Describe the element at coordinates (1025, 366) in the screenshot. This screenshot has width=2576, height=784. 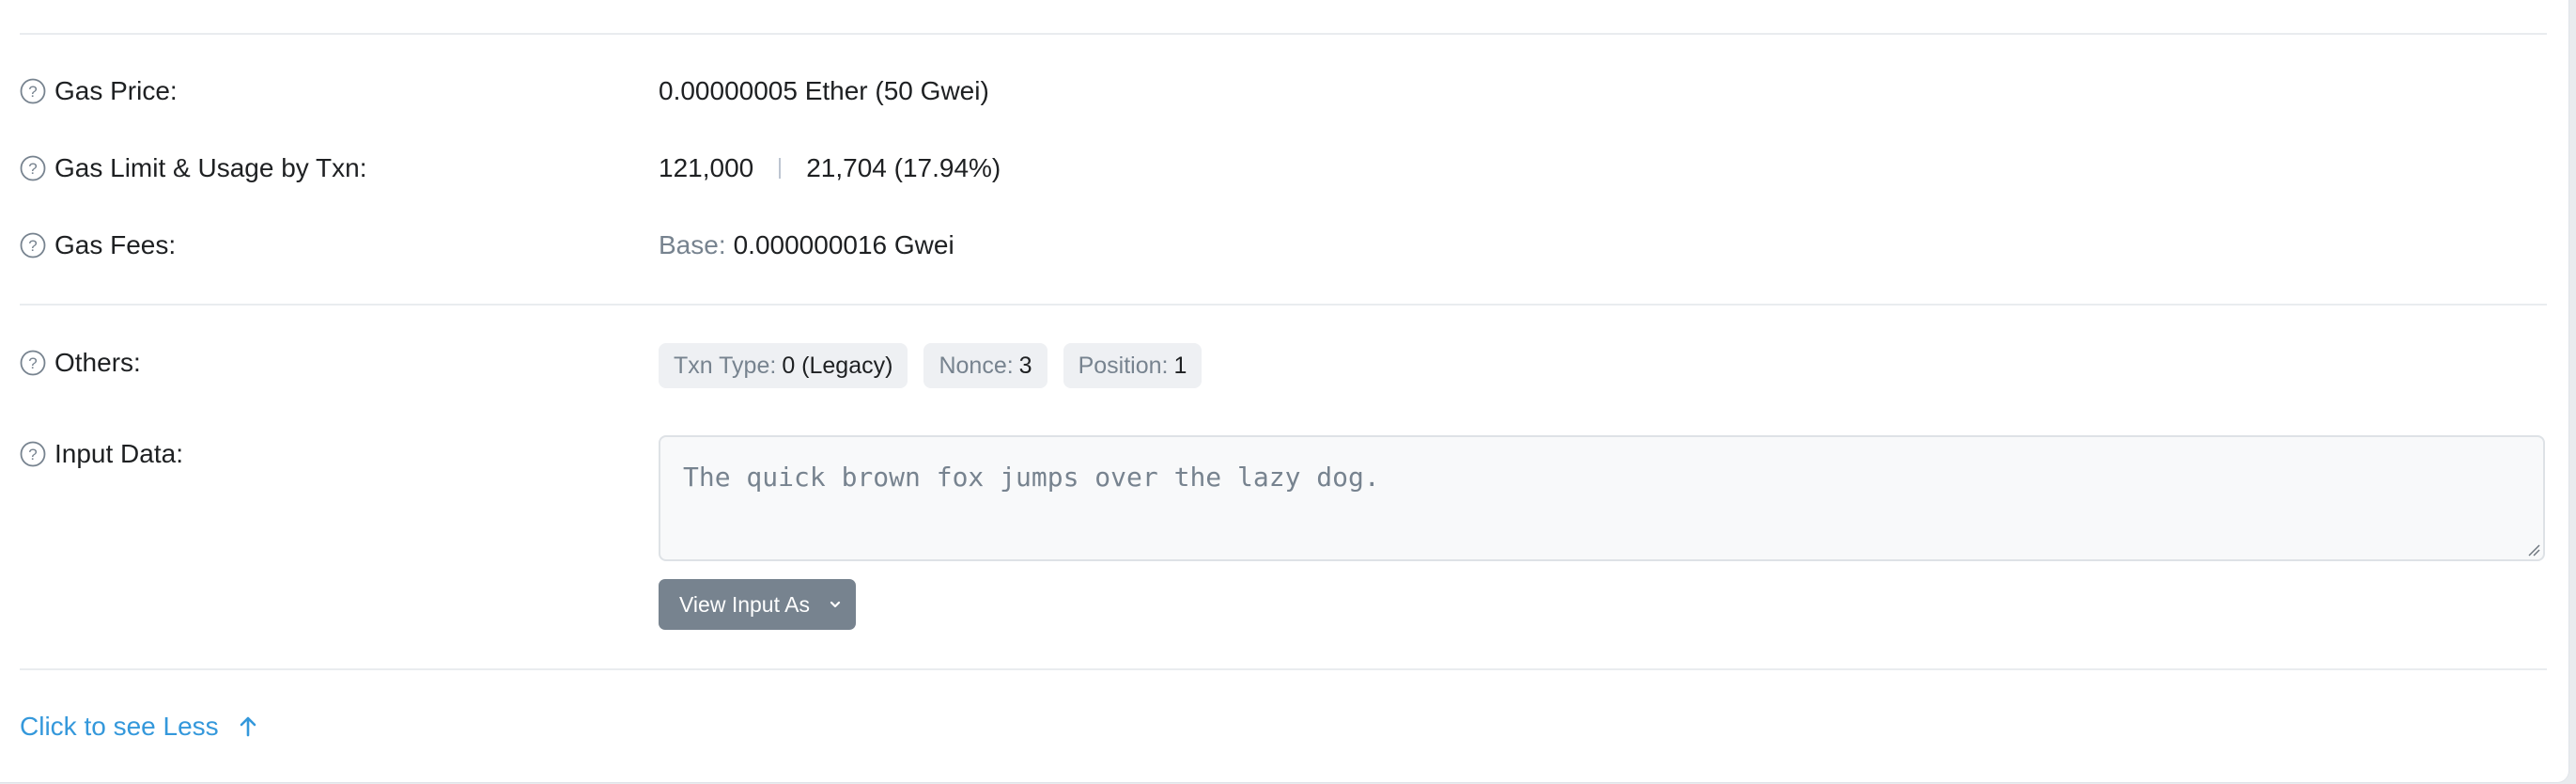
I see `badge-value: 3` at that location.